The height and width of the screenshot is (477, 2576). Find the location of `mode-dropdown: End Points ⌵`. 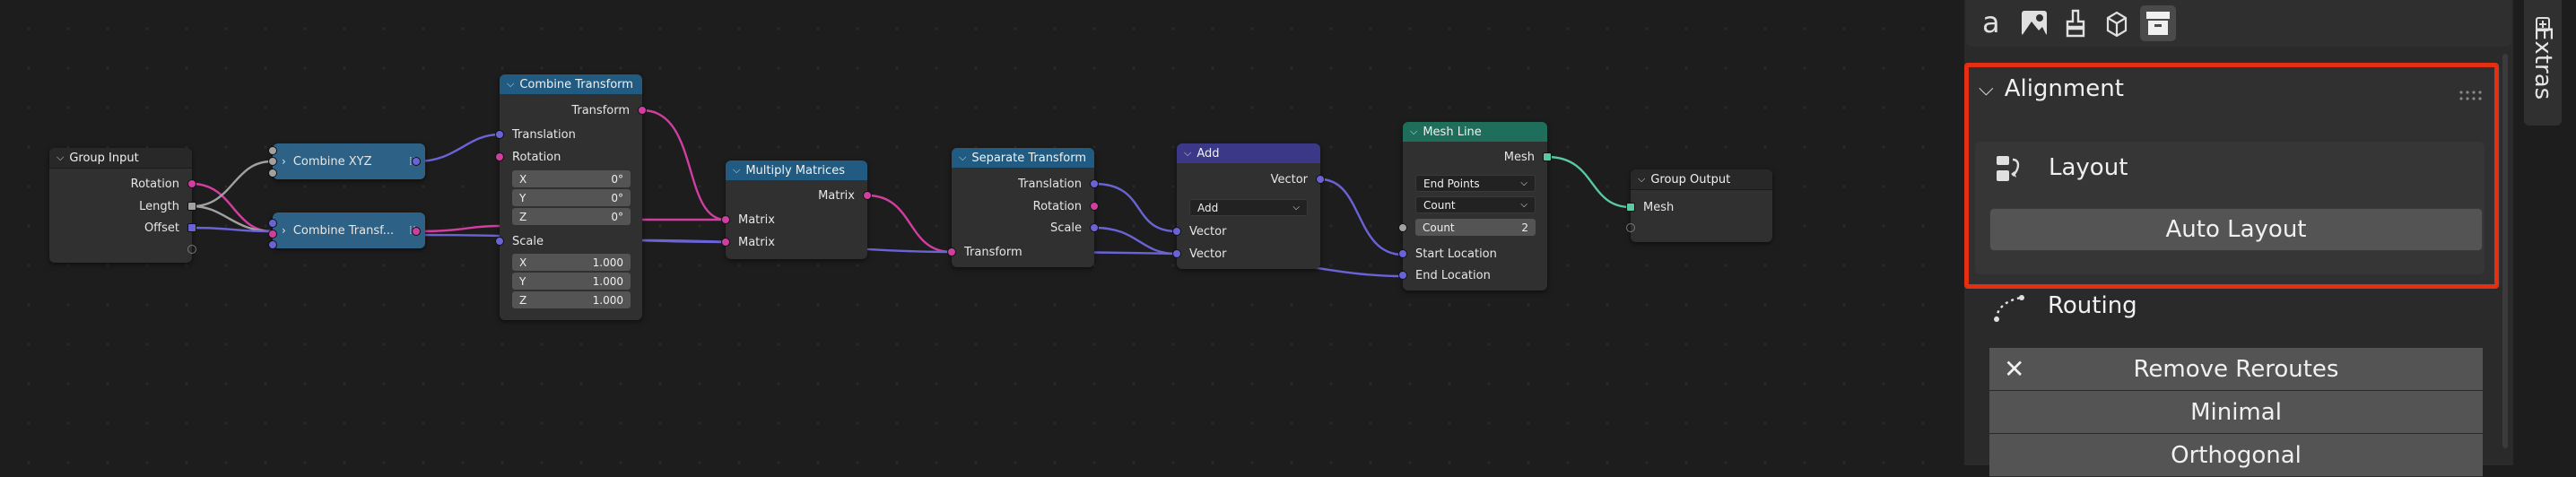

mode-dropdown: End Points ⌵ is located at coordinates (1475, 183).